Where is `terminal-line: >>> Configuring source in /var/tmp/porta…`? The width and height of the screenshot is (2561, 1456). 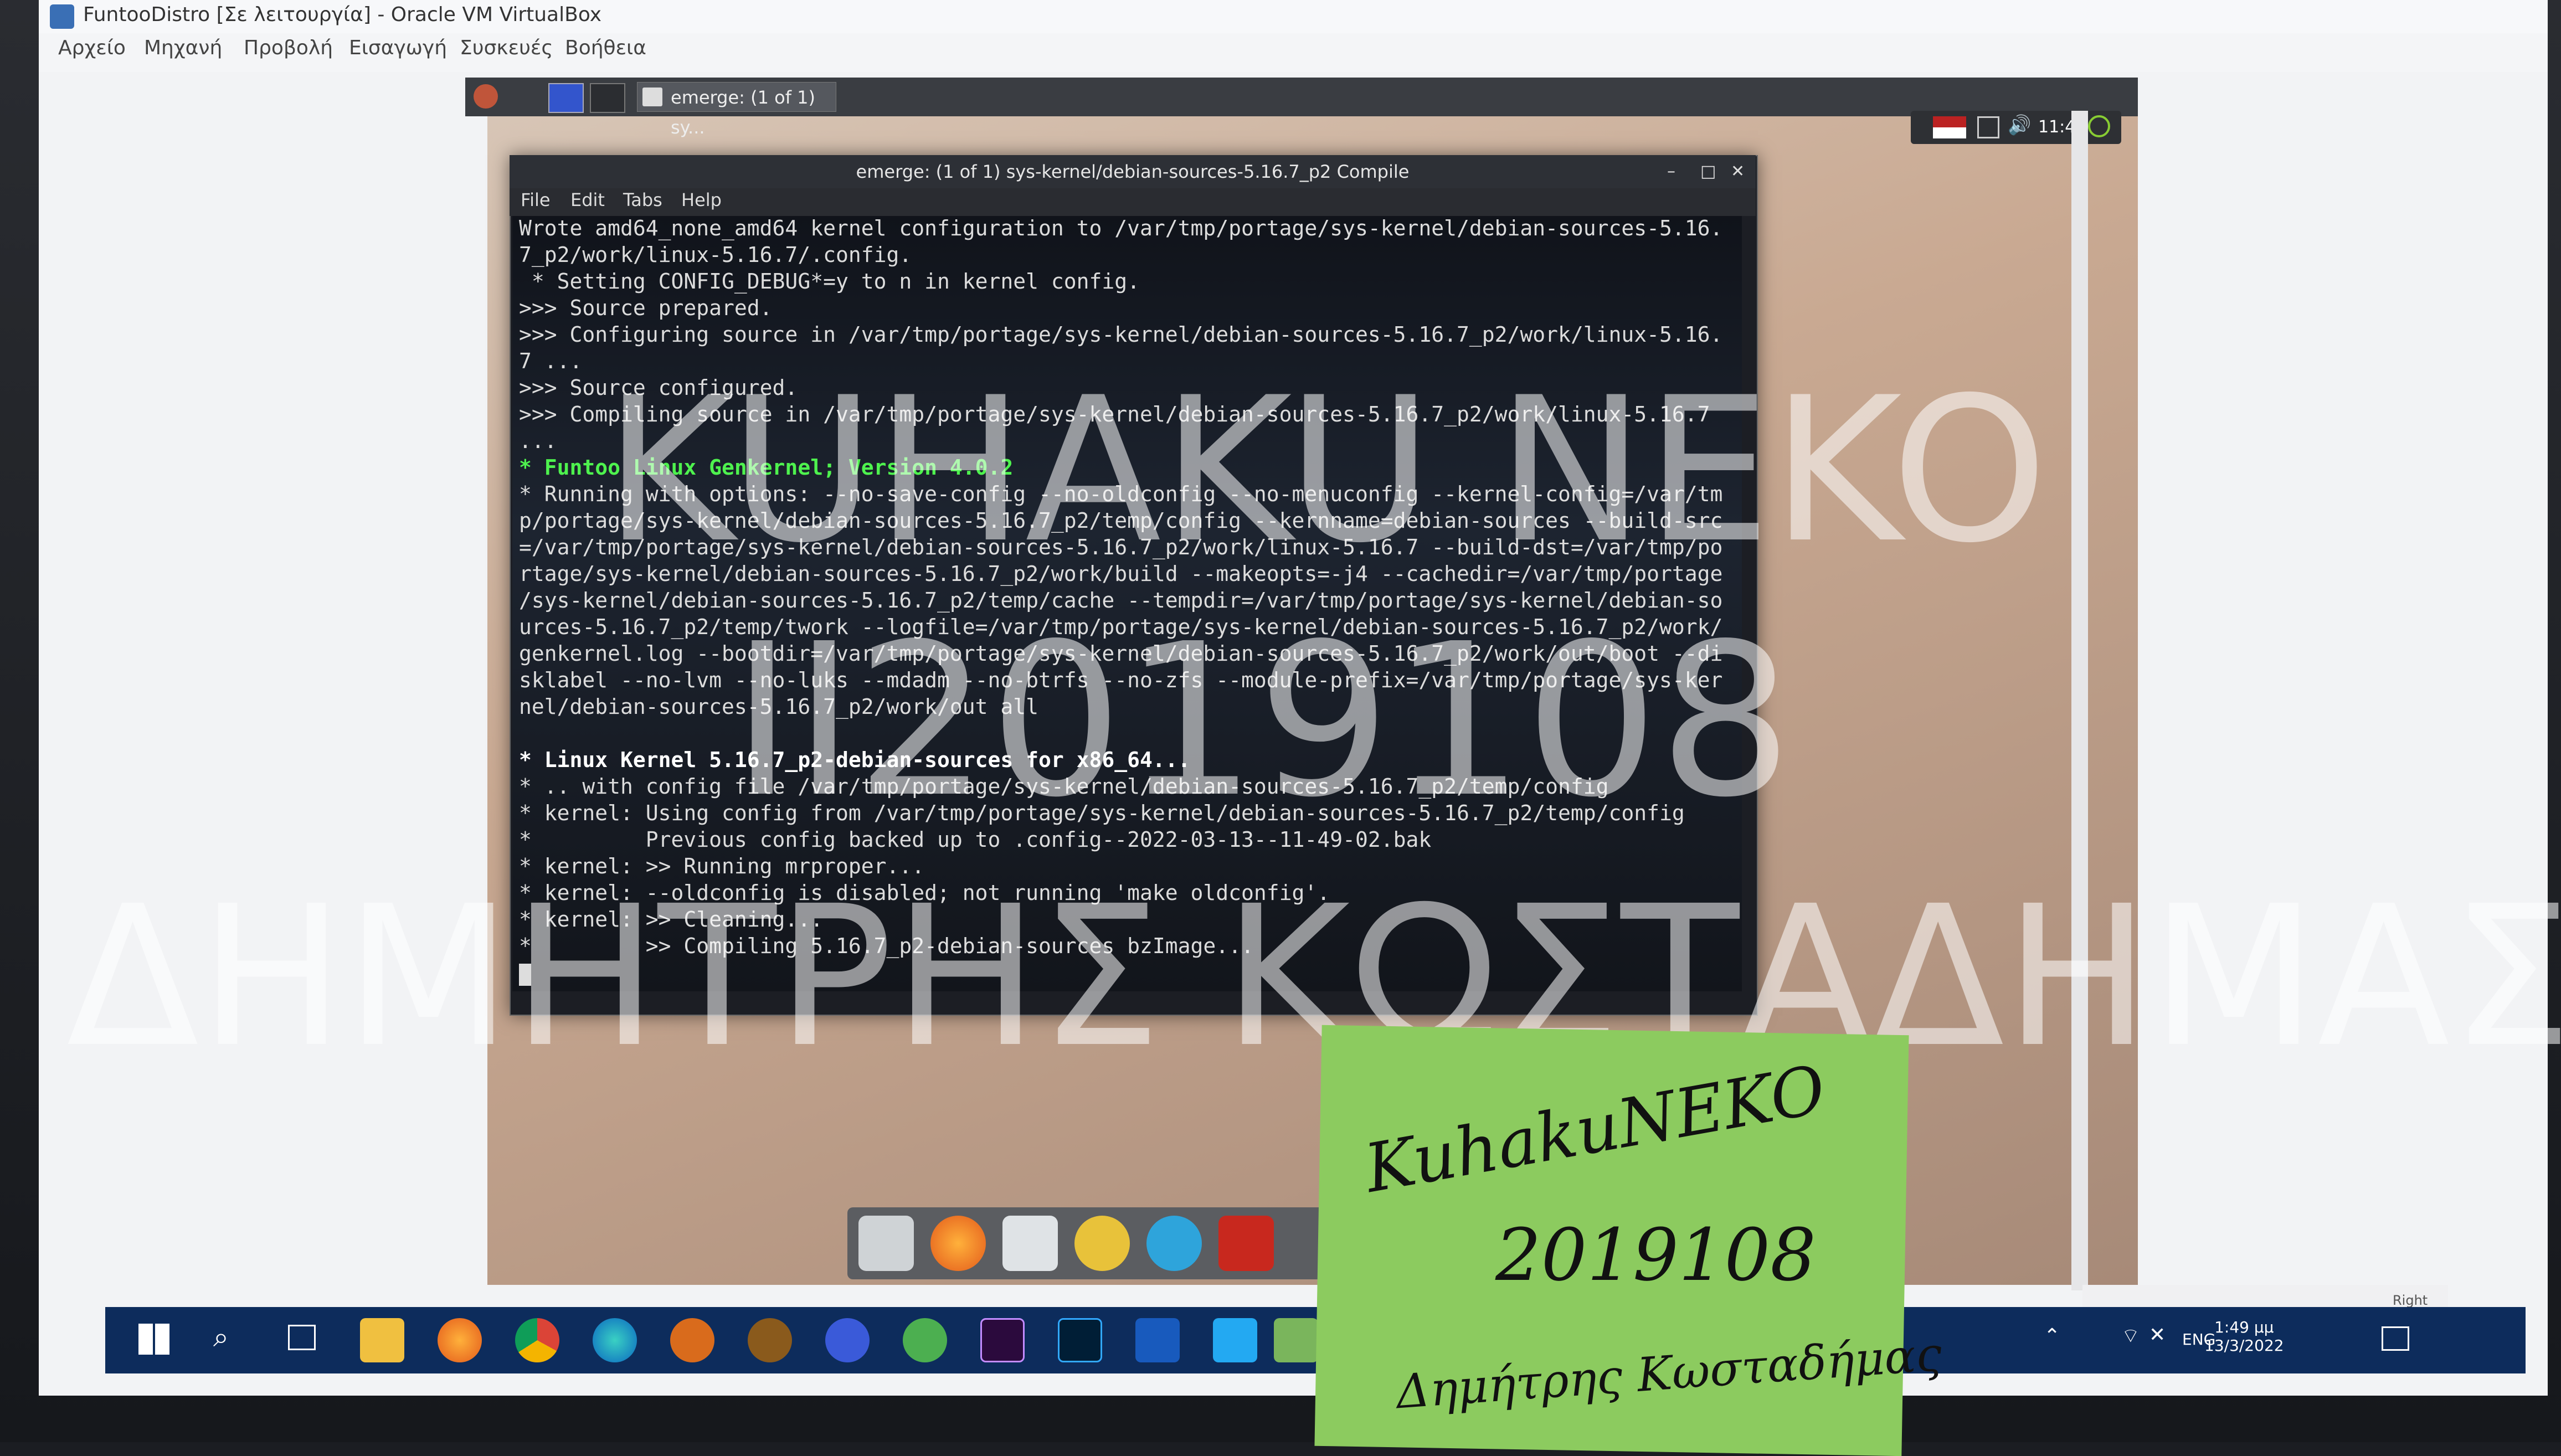 terminal-line: >>> Configuring source in /var/tmp/porta… is located at coordinates (1121, 334).